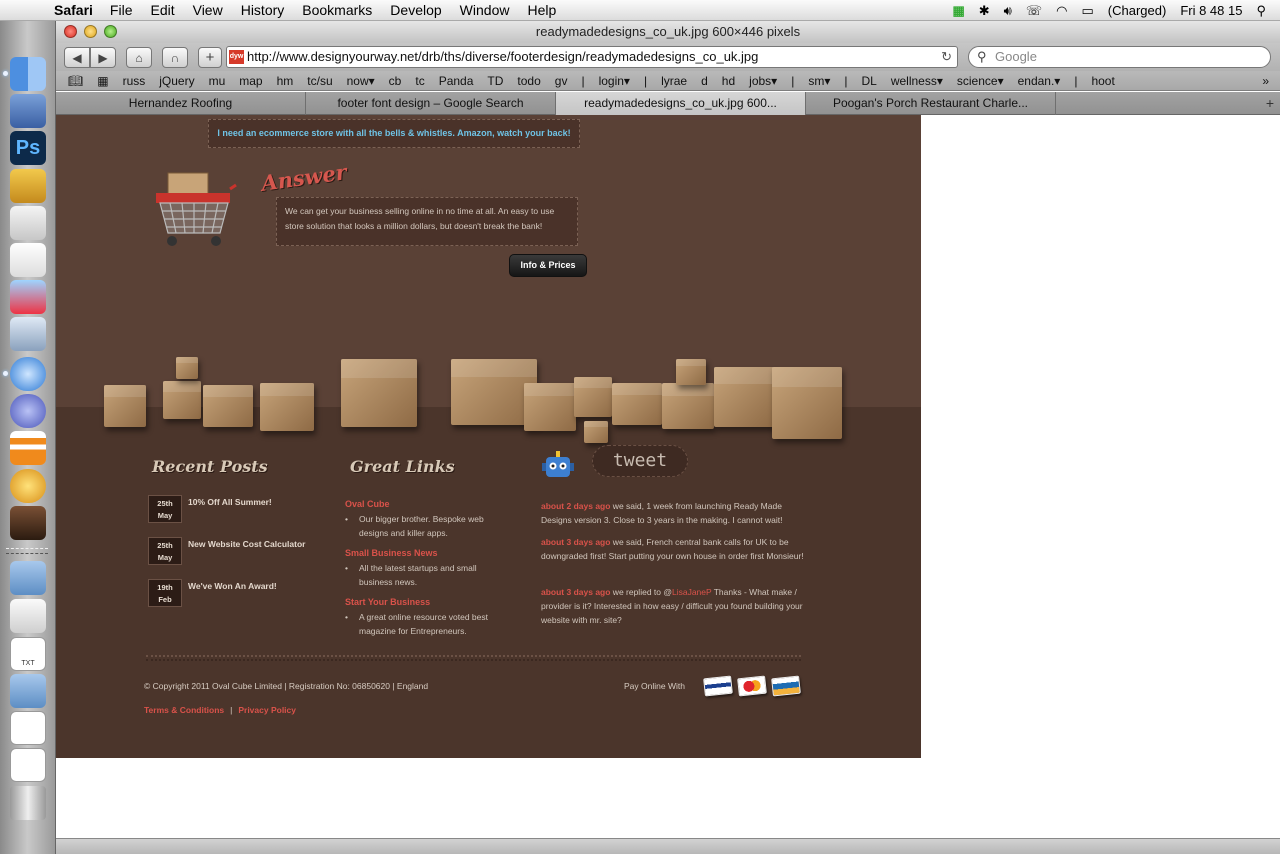  What do you see at coordinates (614, 81) in the screenshot?
I see `bookmark-folder: login▾` at bounding box center [614, 81].